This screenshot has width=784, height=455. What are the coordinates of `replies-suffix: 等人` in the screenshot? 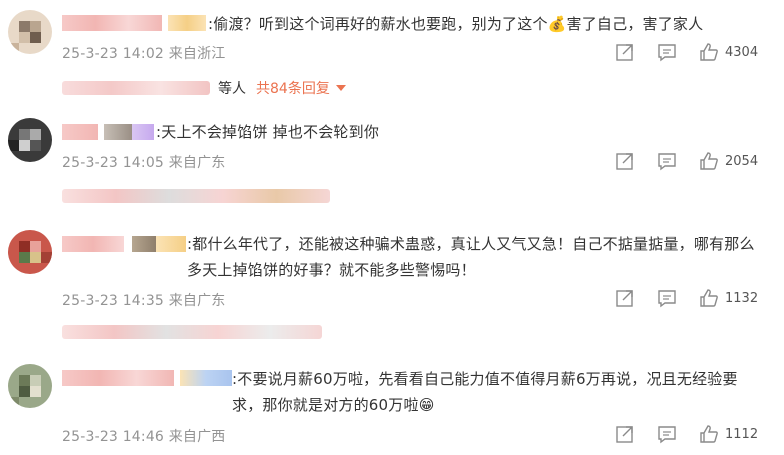 It's located at (232, 89).